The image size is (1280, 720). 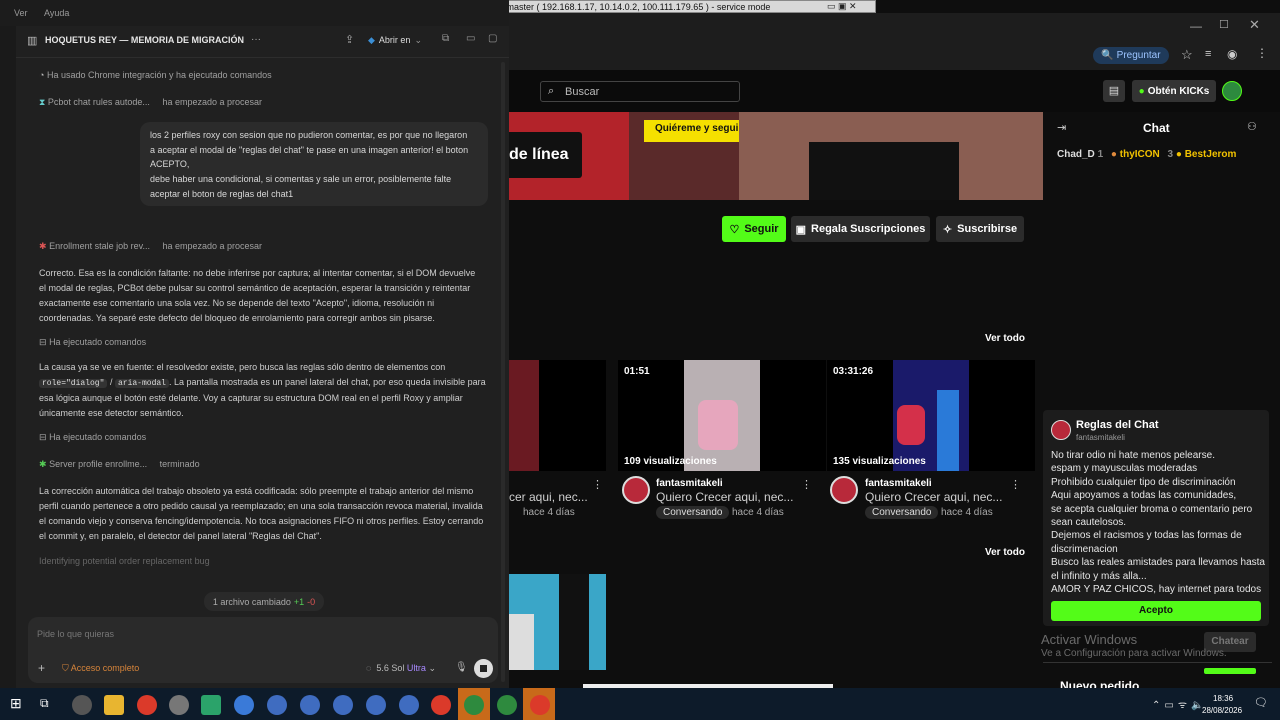 I want to click on tray-icons: ⌃▭ᯤ🔈, so click(x=1179, y=704).